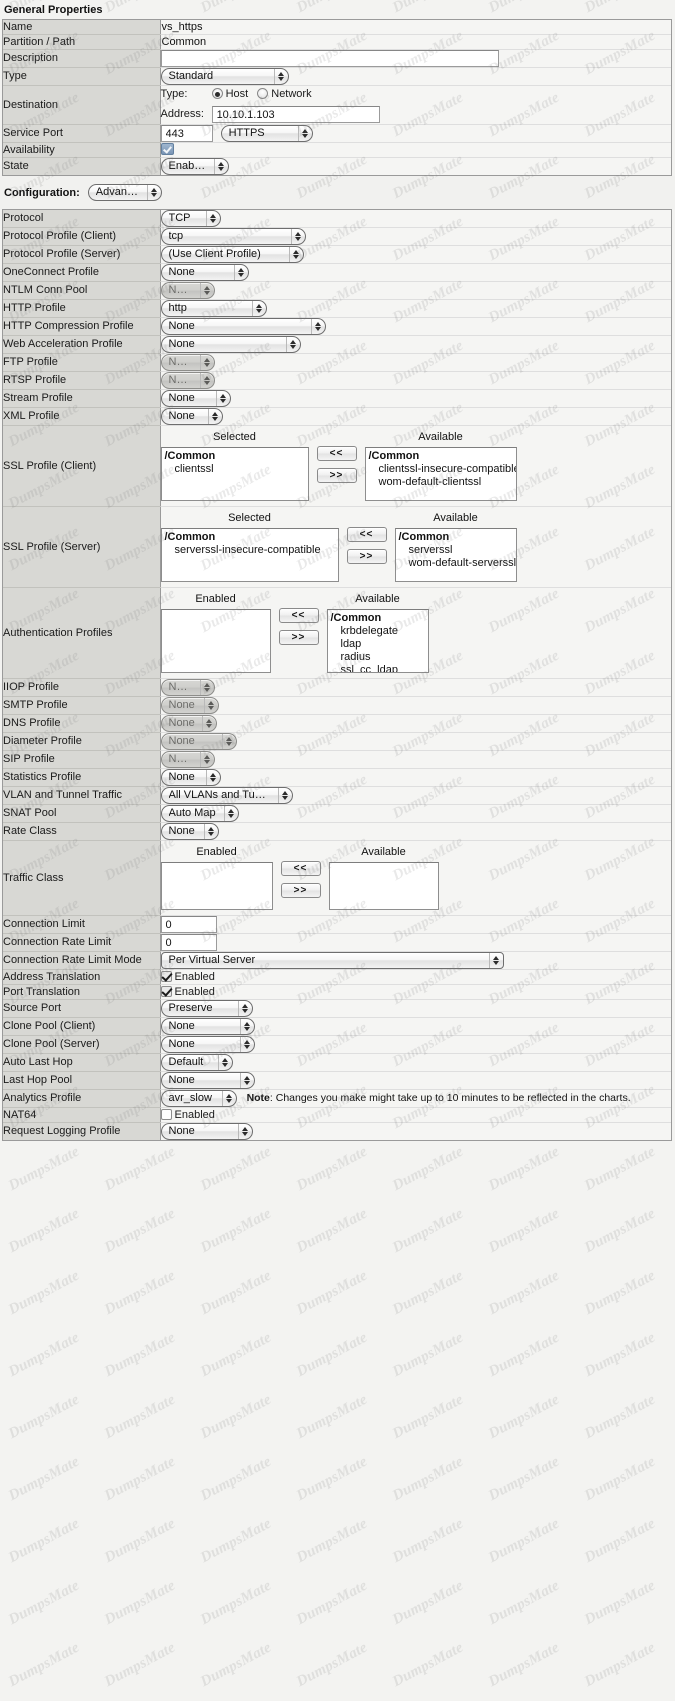  Describe the element at coordinates (82, 547) in the screenshot. I see `label-ssl-profile-server: SSL Profile (Server)` at that location.